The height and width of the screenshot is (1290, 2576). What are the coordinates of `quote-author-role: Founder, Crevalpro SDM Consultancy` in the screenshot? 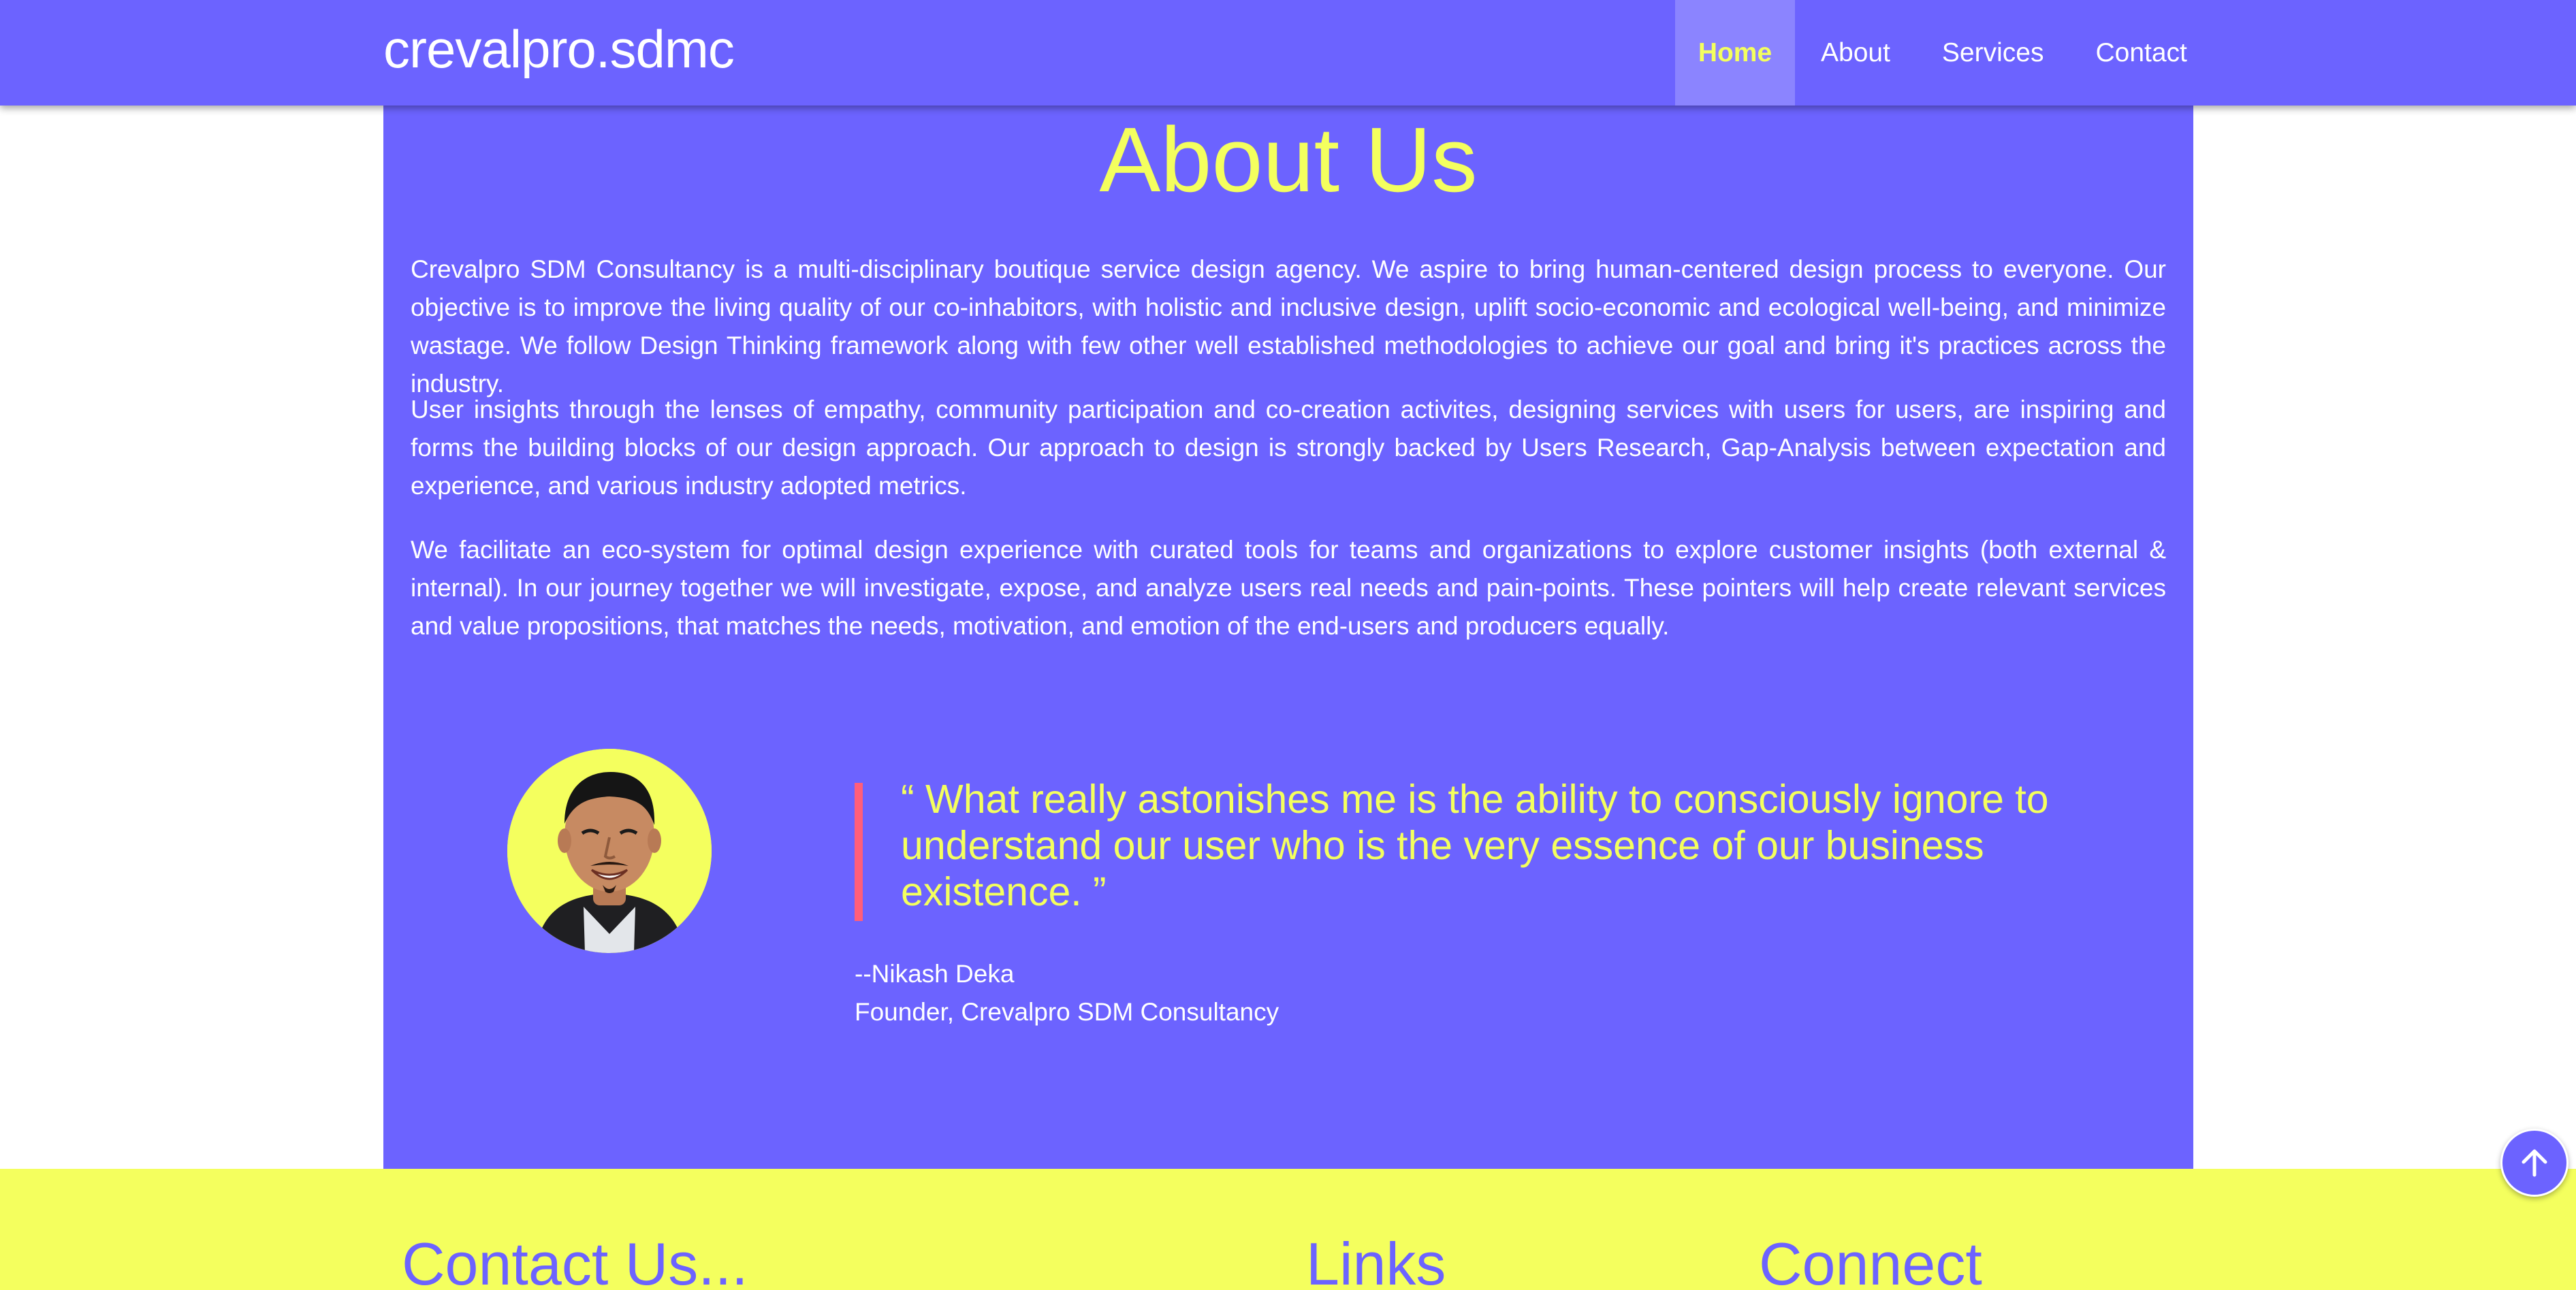 It's located at (1067, 1012).